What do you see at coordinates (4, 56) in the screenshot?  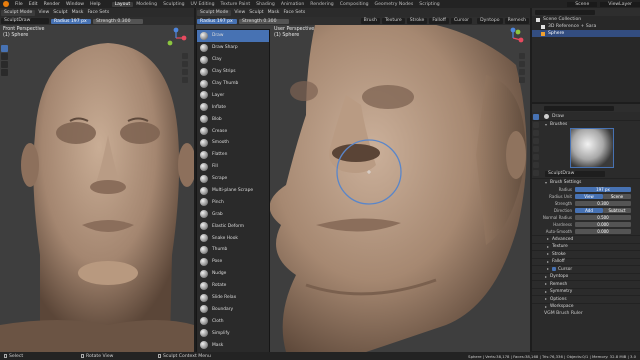 I see `smooth-tool-icon` at bounding box center [4, 56].